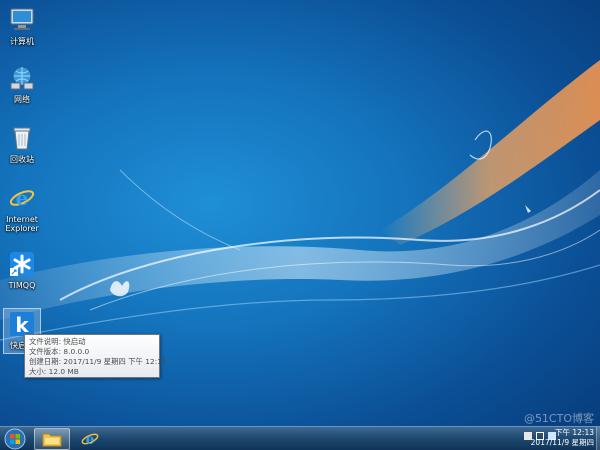  I want to click on desktop-icon-ie: e Internet Explorer, so click(22, 208).